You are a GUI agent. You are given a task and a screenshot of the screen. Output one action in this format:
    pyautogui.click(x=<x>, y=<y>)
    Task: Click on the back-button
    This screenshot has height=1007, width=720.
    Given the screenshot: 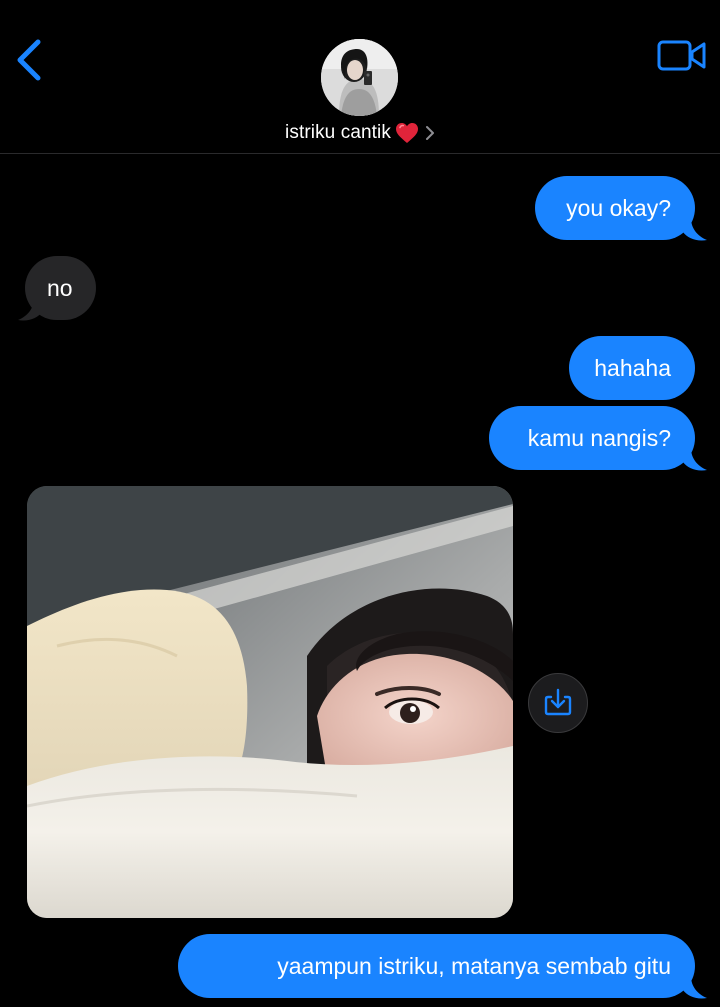 What is the action you would take?
    pyautogui.click(x=30, y=60)
    